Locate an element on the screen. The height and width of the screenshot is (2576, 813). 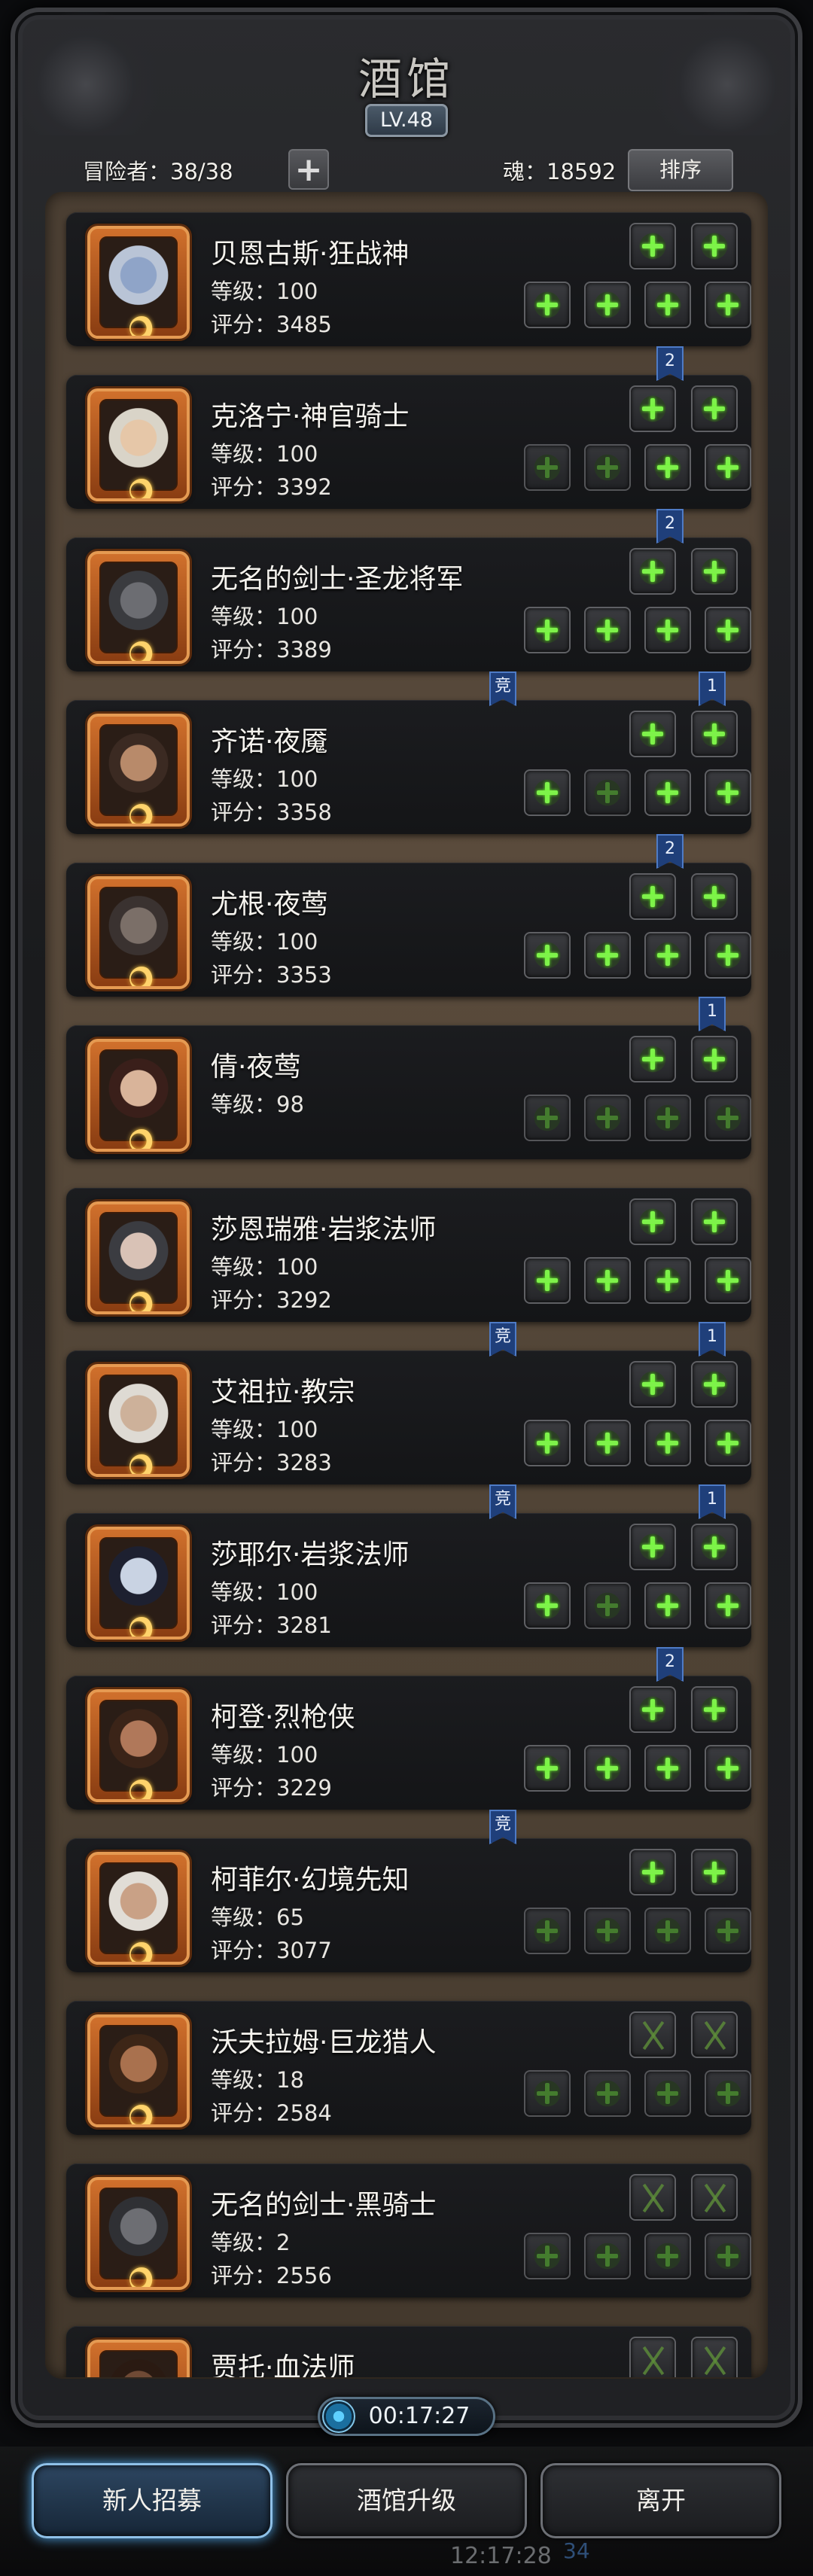
upgrade-tavern-button: 酒馆升级 is located at coordinates (406, 2501).